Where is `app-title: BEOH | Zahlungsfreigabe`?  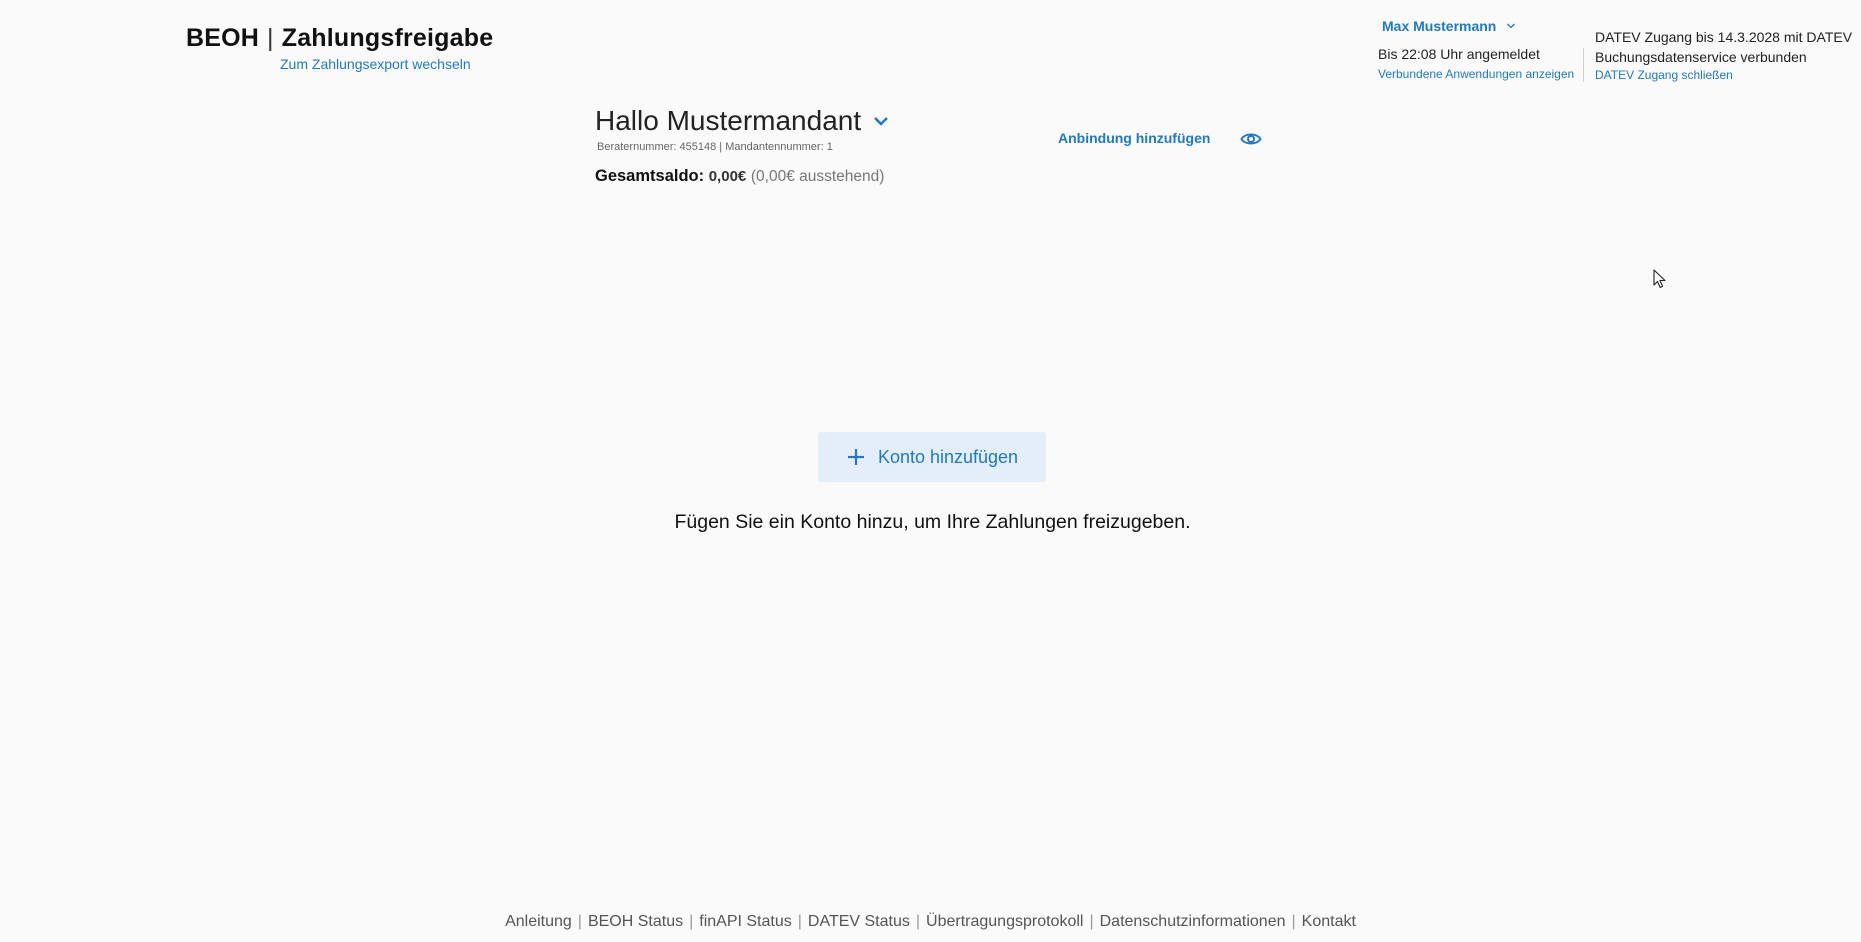 app-title: BEOH | Zahlungsfreigabe is located at coordinates (339, 38).